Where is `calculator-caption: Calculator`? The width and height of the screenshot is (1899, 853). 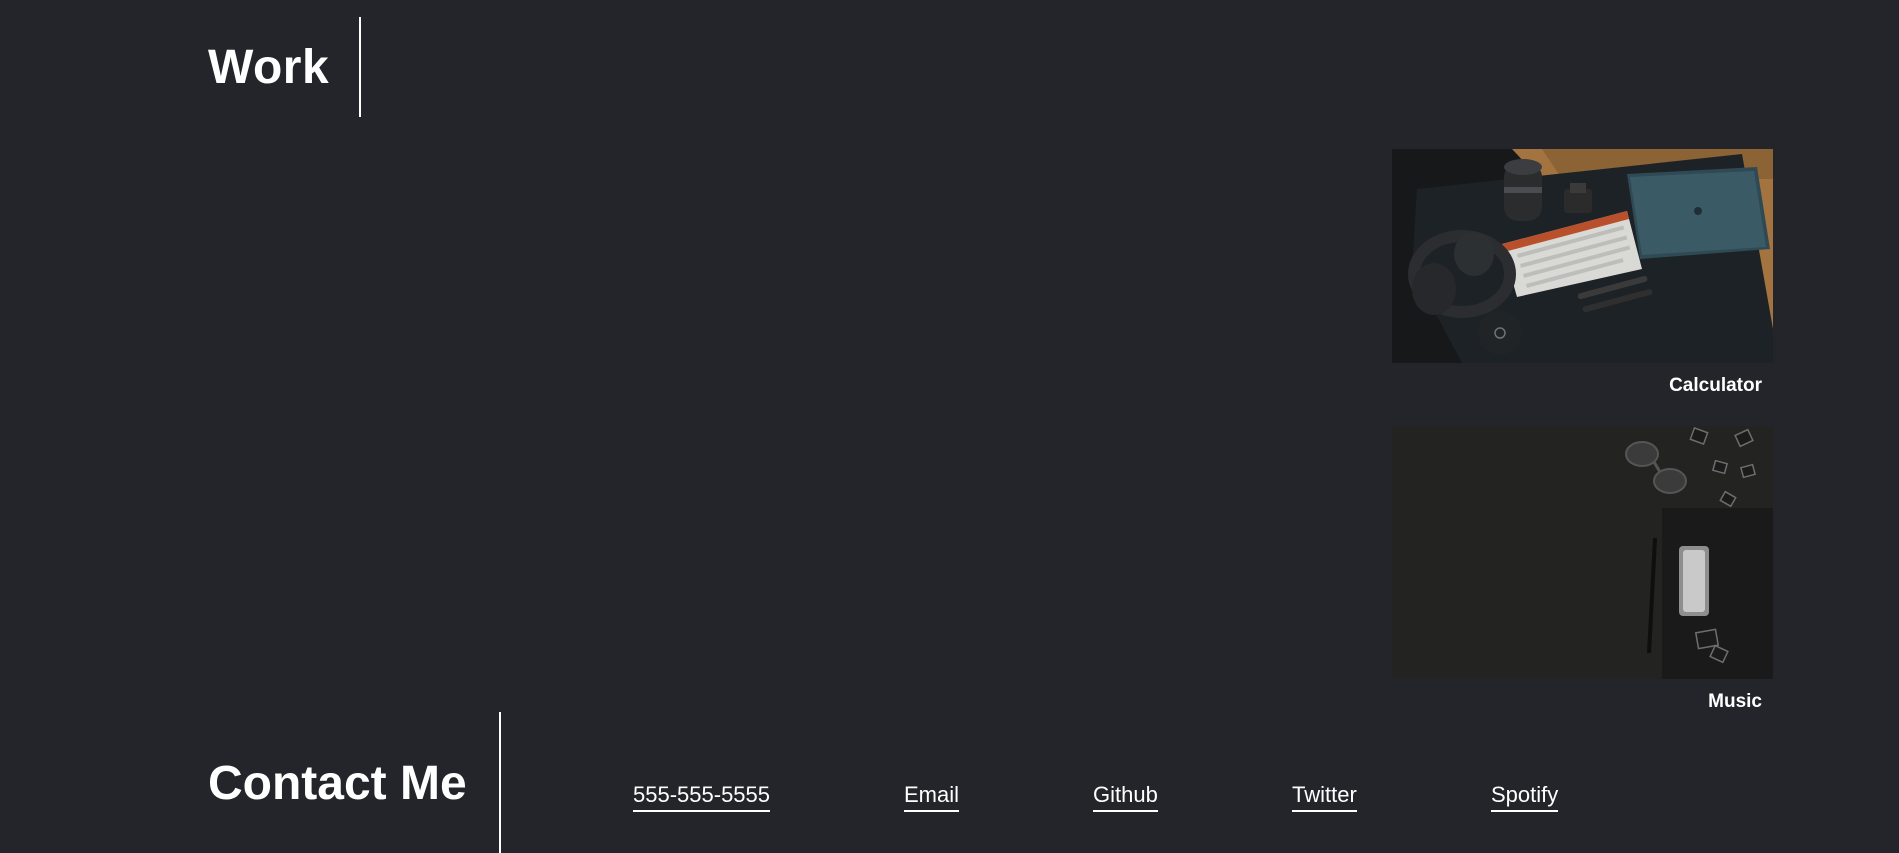
calculator-caption: Calculator is located at coordinates (1582, 386).